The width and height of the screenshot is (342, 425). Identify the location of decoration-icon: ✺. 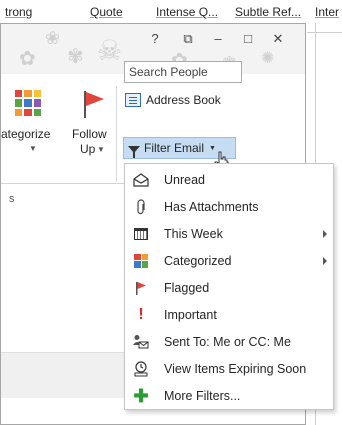
(268, 58).